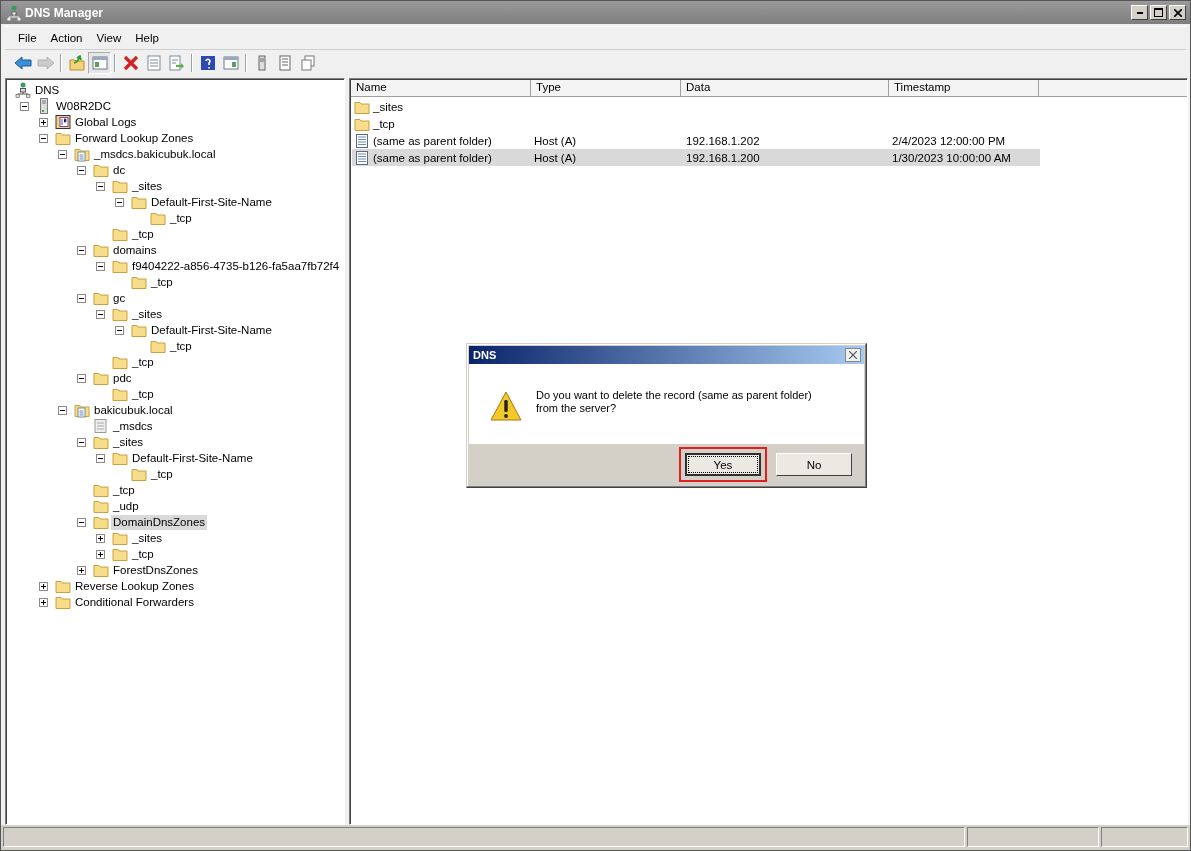 The height and width of the screenshot is (851, 1191). Describe the element at coordinates (147, 38) in the screenshot. I see `menu-item: Help` at that location.